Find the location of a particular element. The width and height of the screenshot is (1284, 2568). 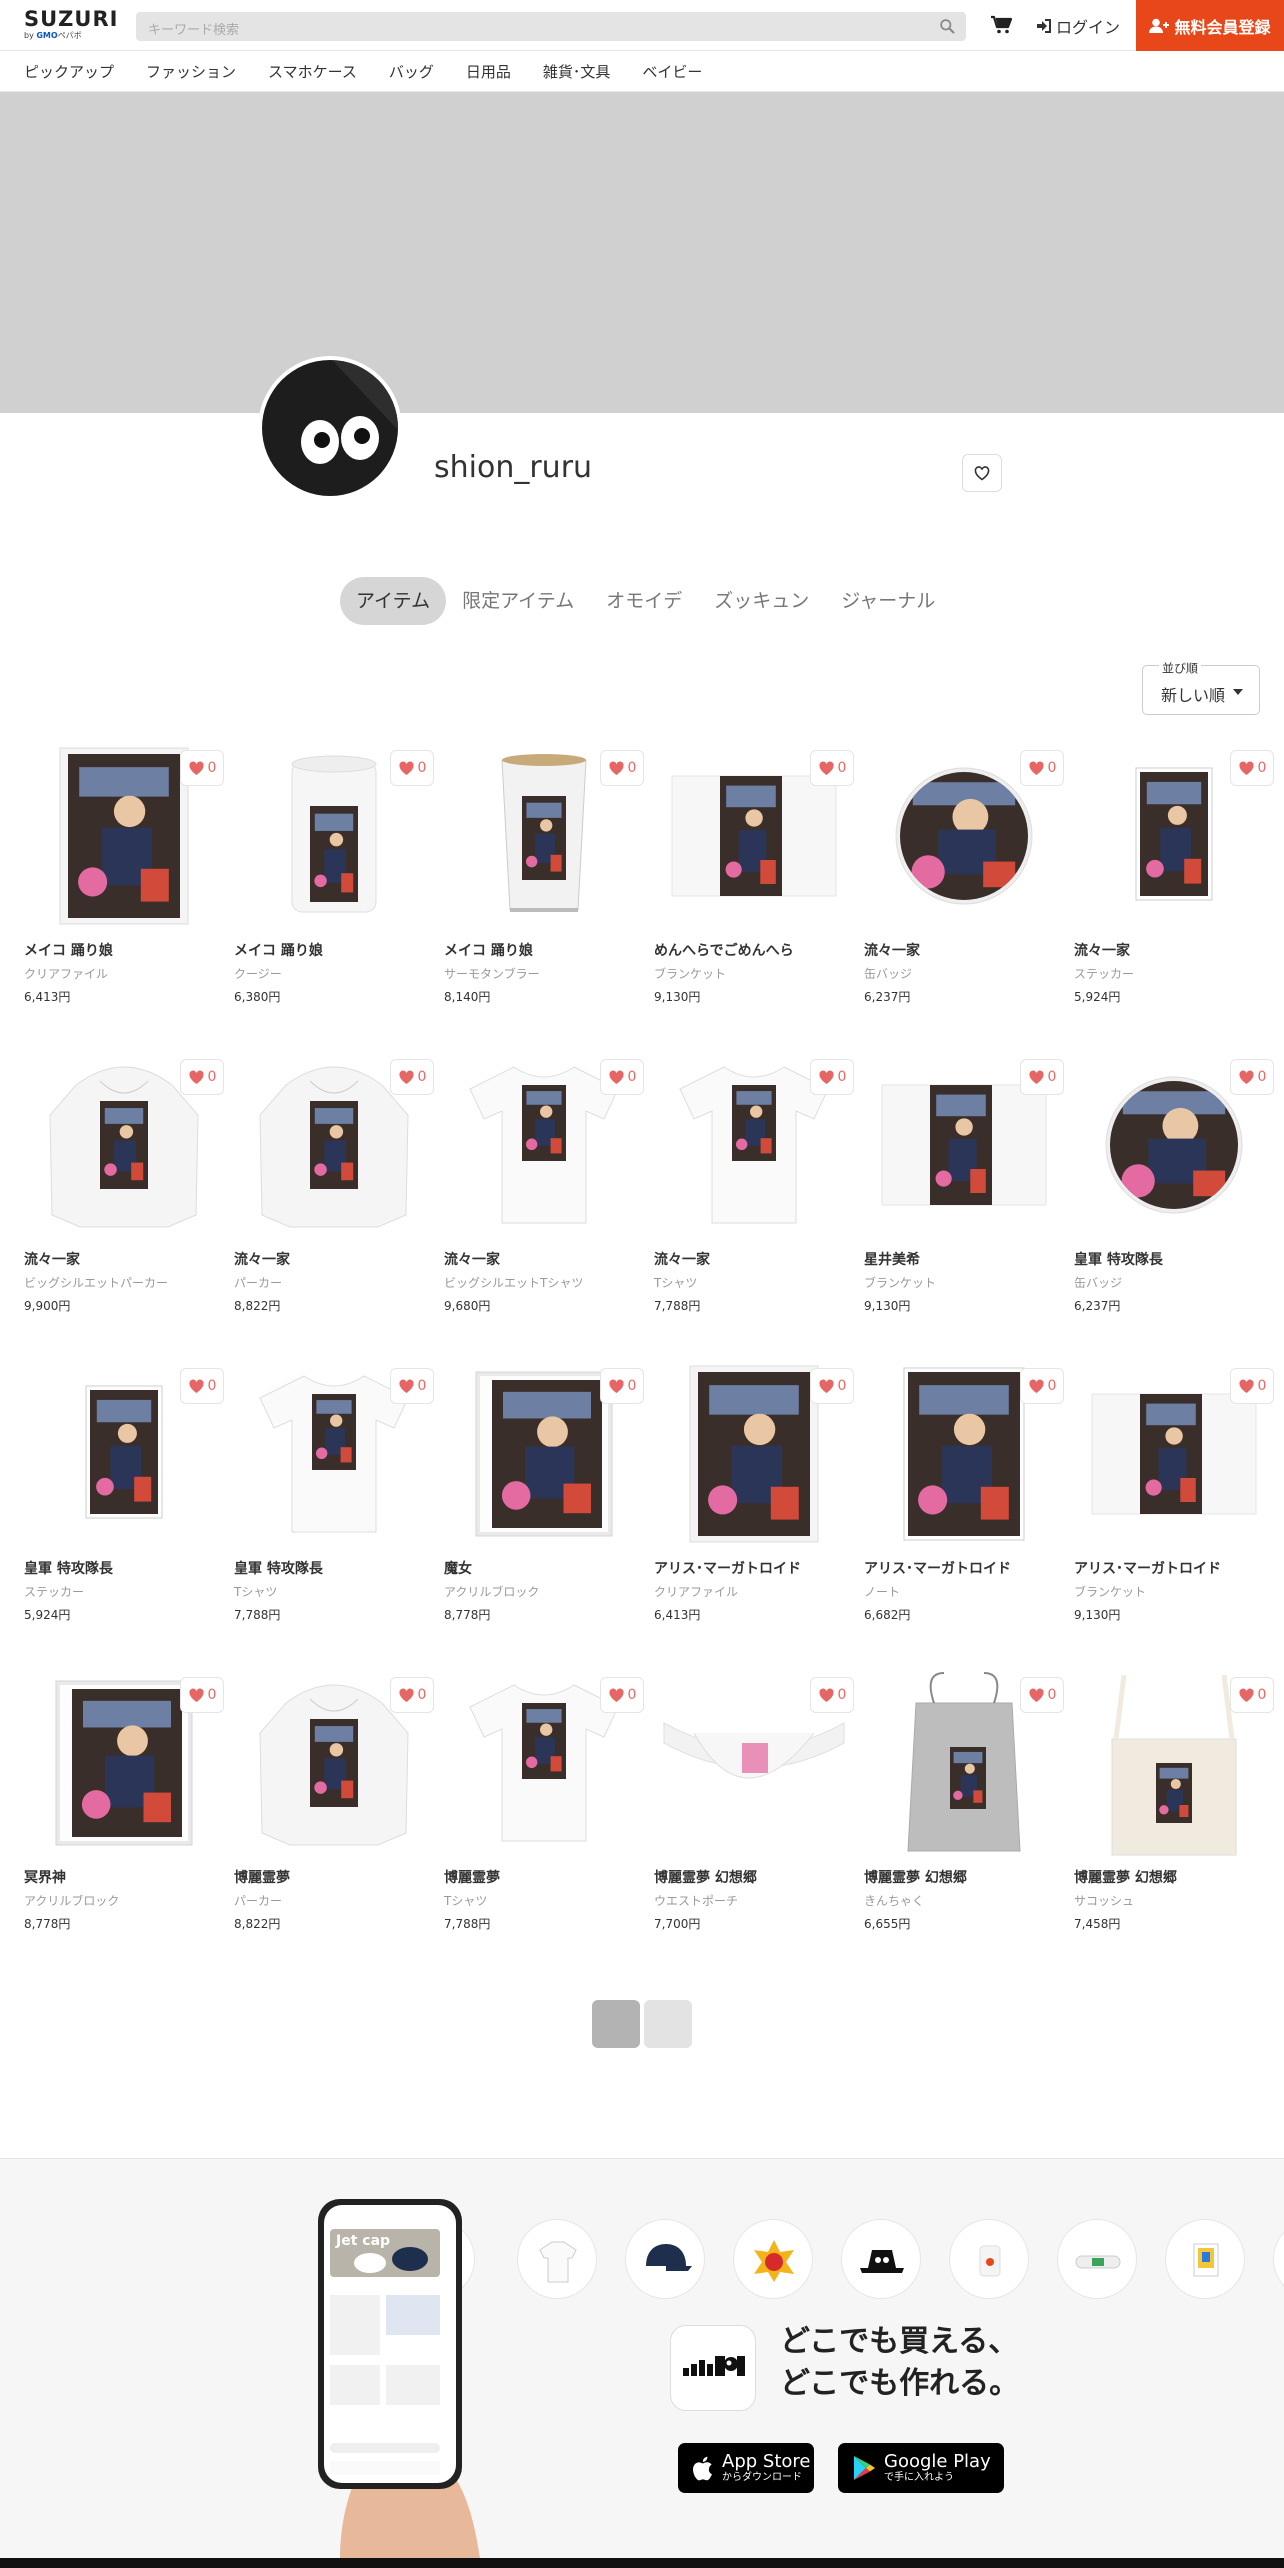

product-price: 8,778円 is located at coordinates (47, 1924).